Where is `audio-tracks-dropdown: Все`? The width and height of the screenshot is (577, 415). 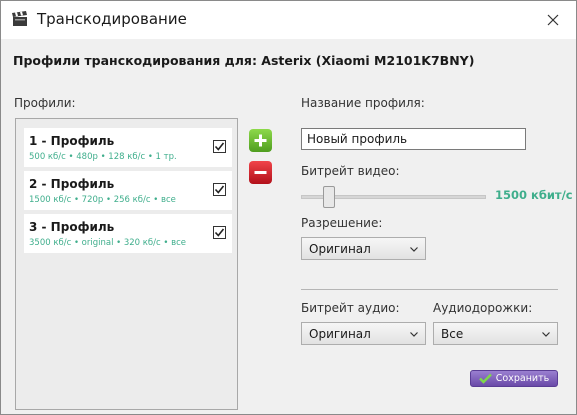 audio-tracks-dropdown: Все is located at coordinates (495, 333).